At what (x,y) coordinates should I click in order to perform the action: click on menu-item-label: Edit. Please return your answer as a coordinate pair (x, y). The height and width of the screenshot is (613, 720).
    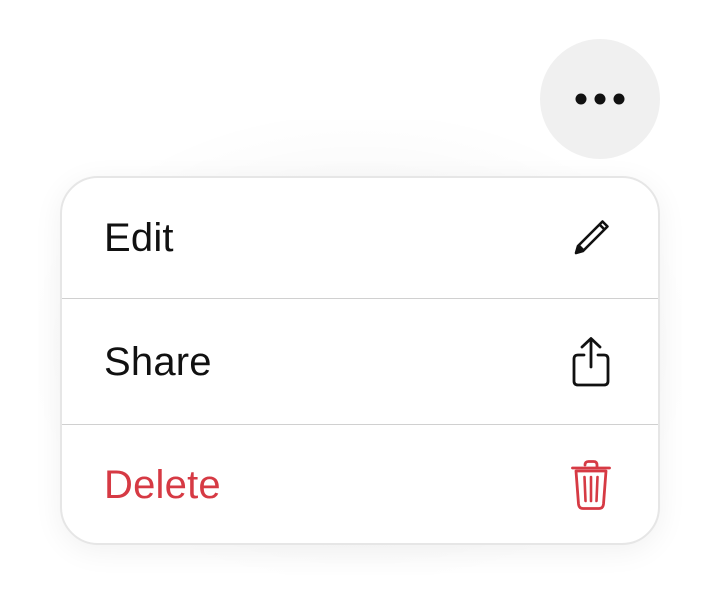
    Looking at the image, I should click on (139, 238).